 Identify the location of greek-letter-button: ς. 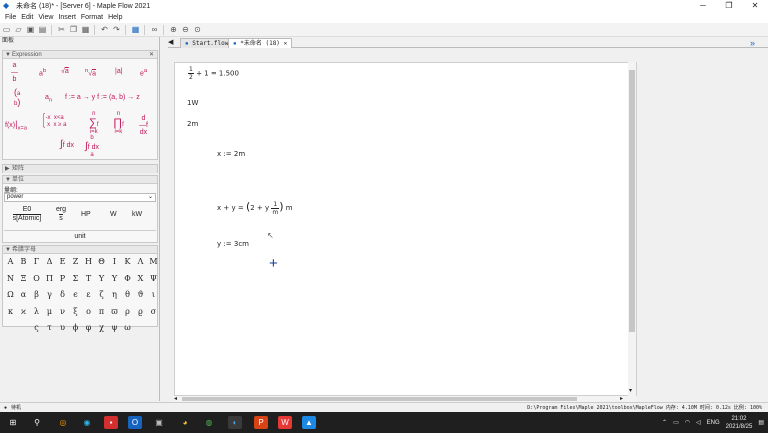
(36, 327).